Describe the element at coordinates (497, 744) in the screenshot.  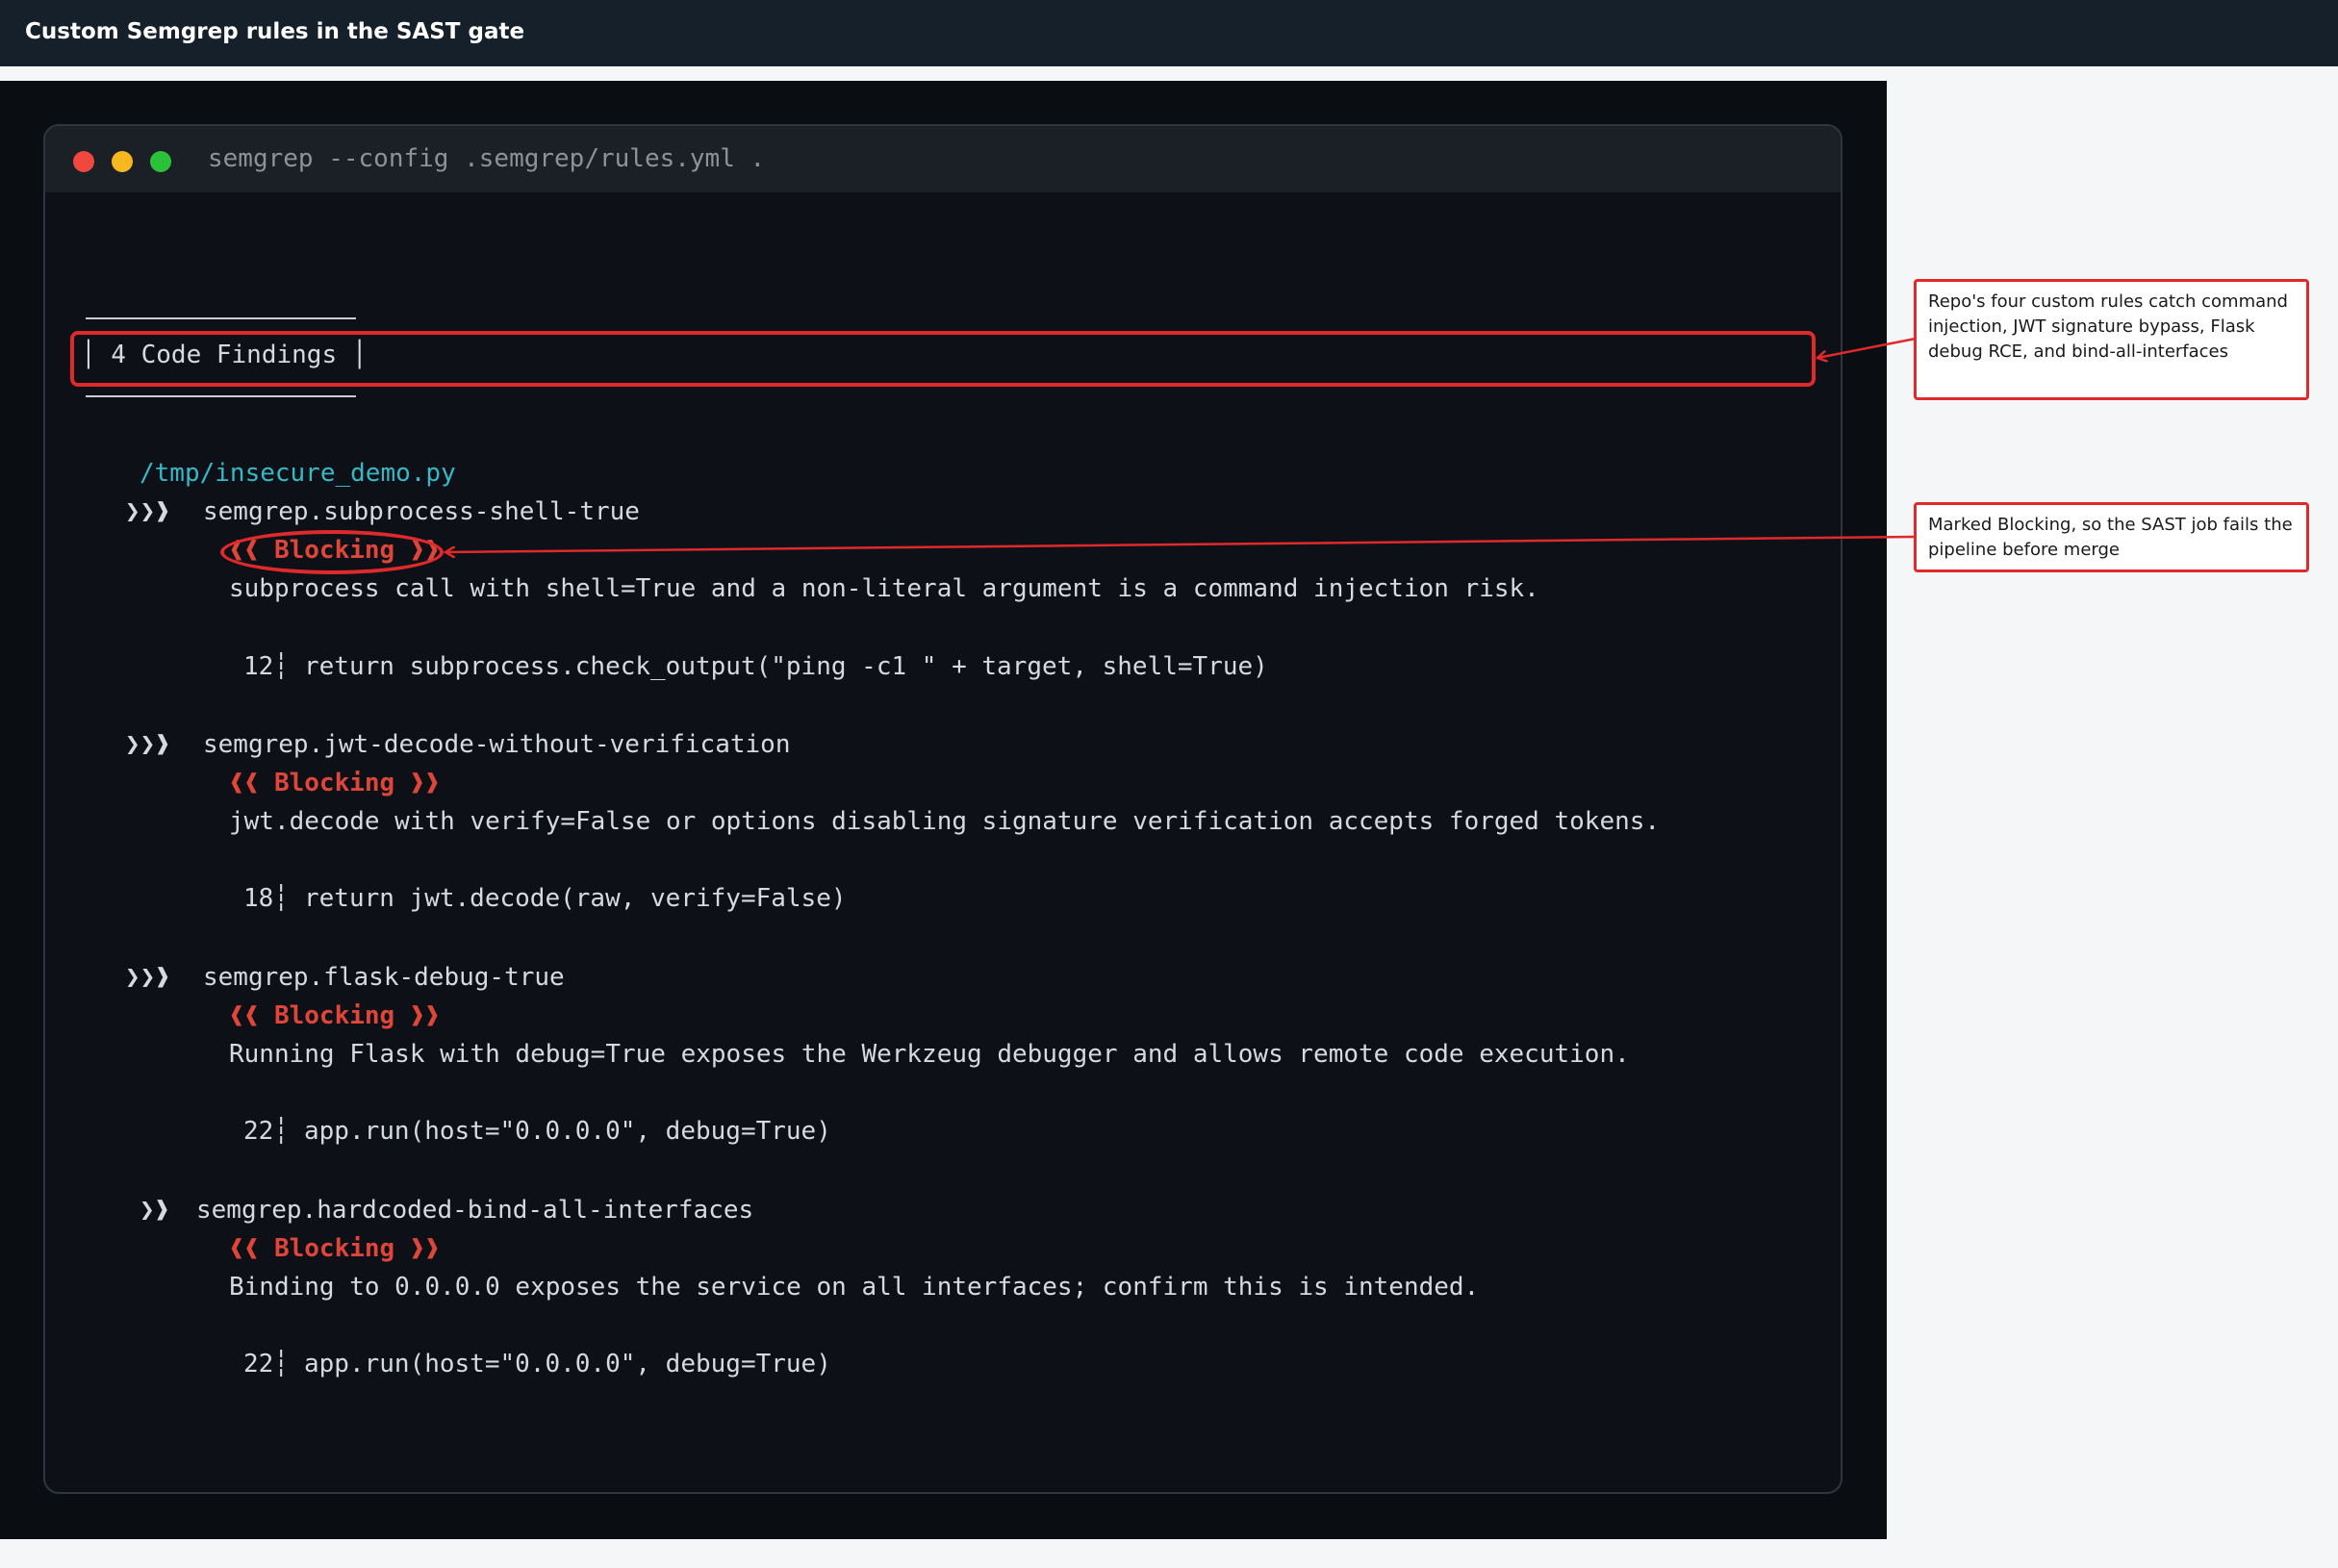
I see `rule-id: semgrep.jwt-decode-without-verification` at that location.